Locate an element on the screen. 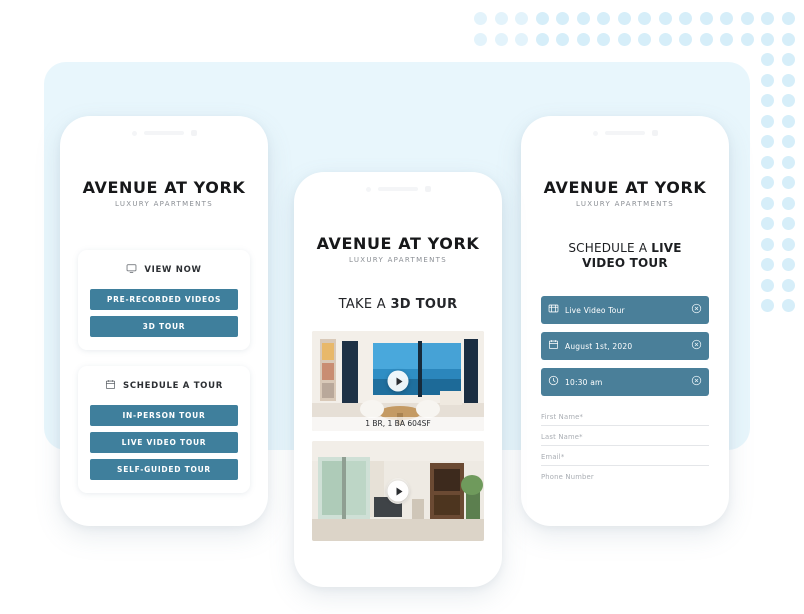 The image size is (804, 614). email-field: Email* is located at coordinates (625, 456).